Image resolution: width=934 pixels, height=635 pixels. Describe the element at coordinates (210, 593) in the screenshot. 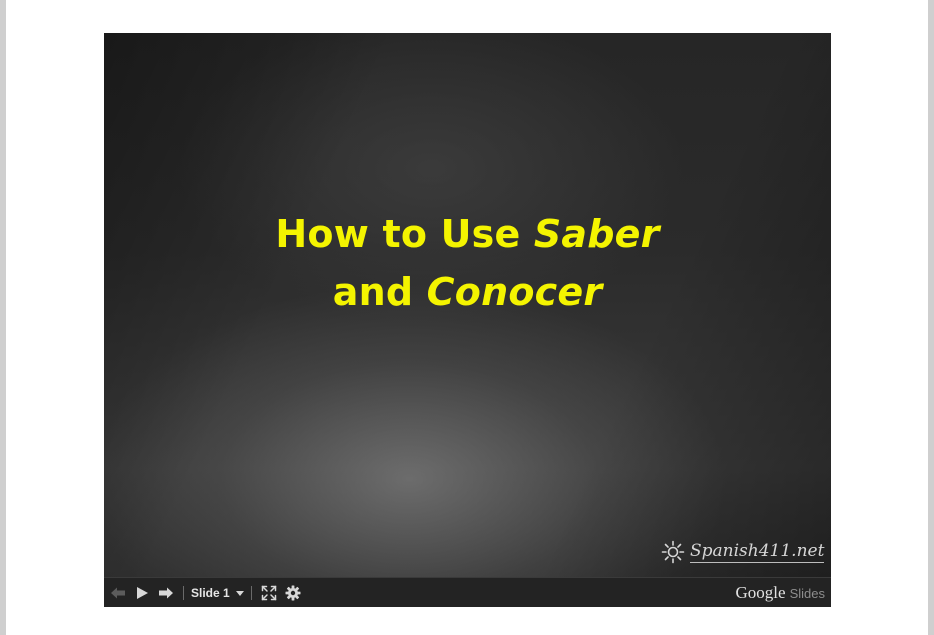

I see `slide-number-label: Slide 1` at that location.